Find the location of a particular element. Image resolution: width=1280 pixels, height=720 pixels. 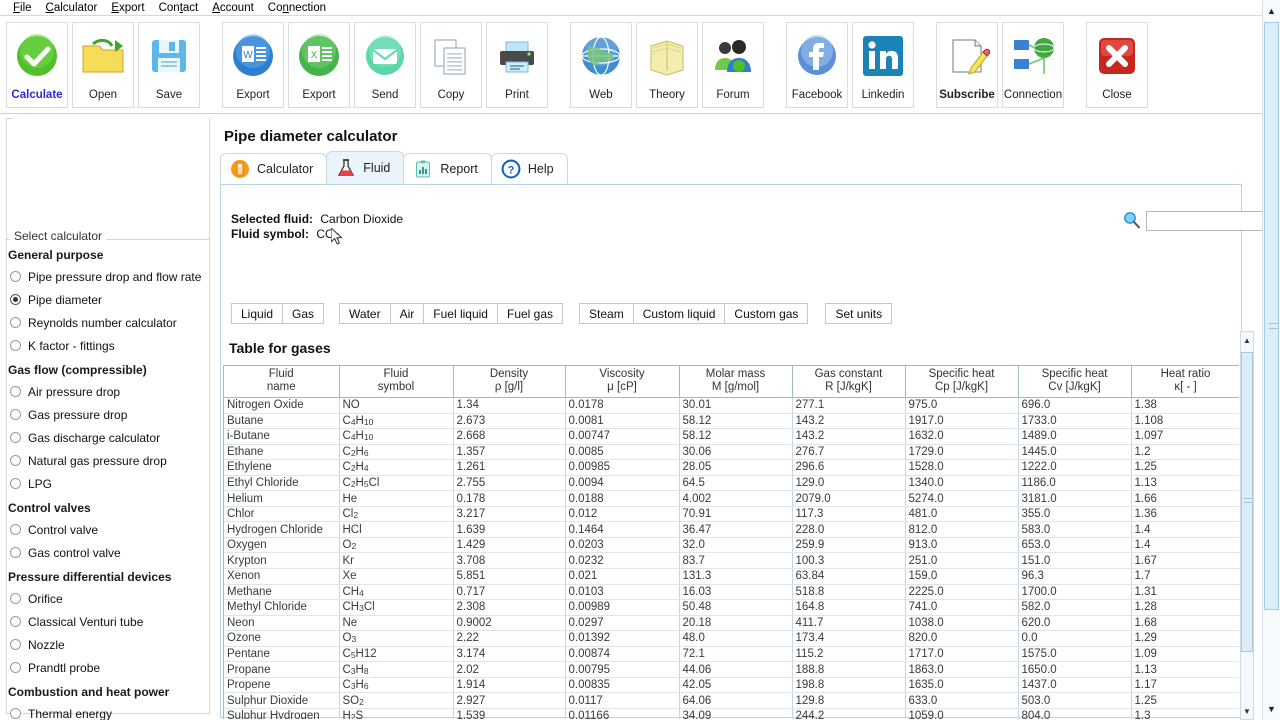

page-scroll-down-icon: ▼ is located at coordinates (1271, 709).